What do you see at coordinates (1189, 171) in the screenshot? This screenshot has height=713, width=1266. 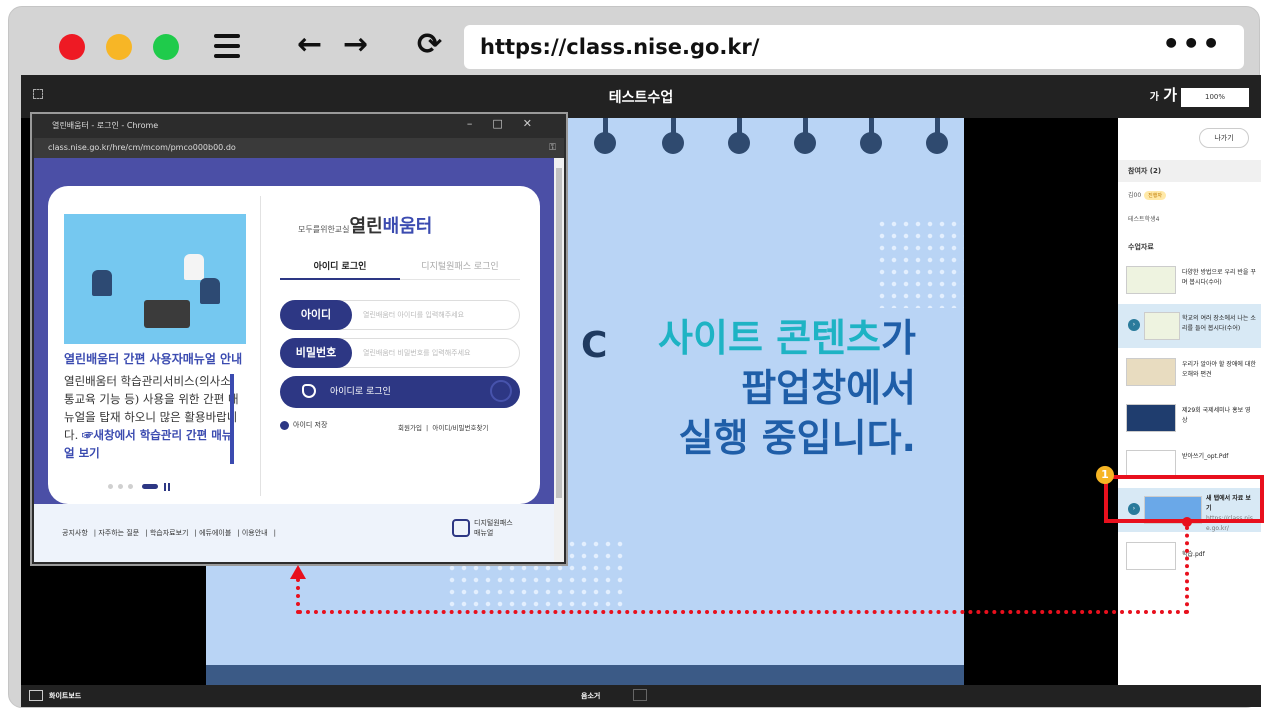 I see `participants-header: 참여자 (2)` at bounding box center [1189, 171].